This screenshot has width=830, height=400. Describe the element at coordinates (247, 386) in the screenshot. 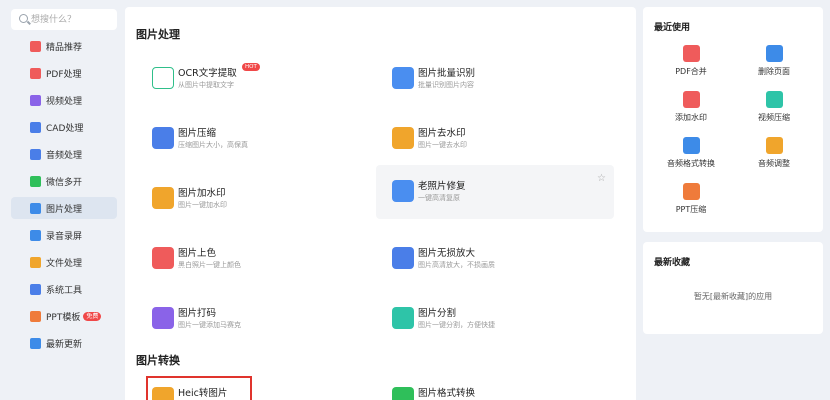

I see `tool-heic-convert: Heic转图片` at that location.